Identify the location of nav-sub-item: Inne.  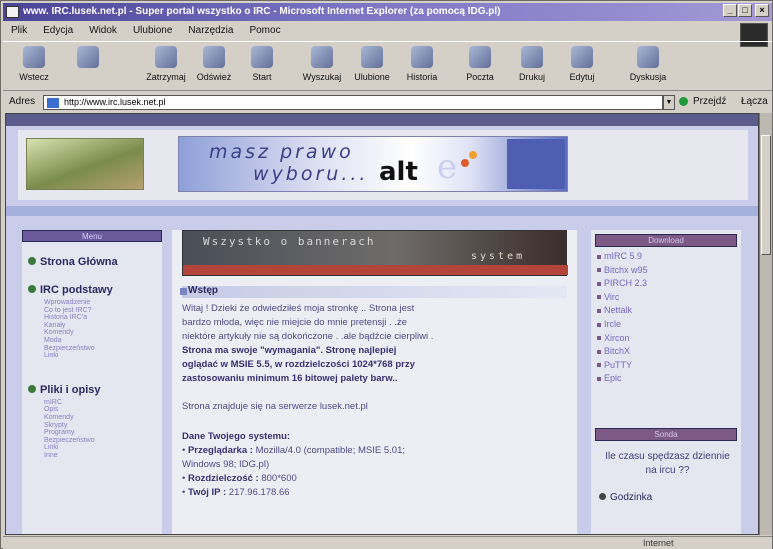
(103, 456).